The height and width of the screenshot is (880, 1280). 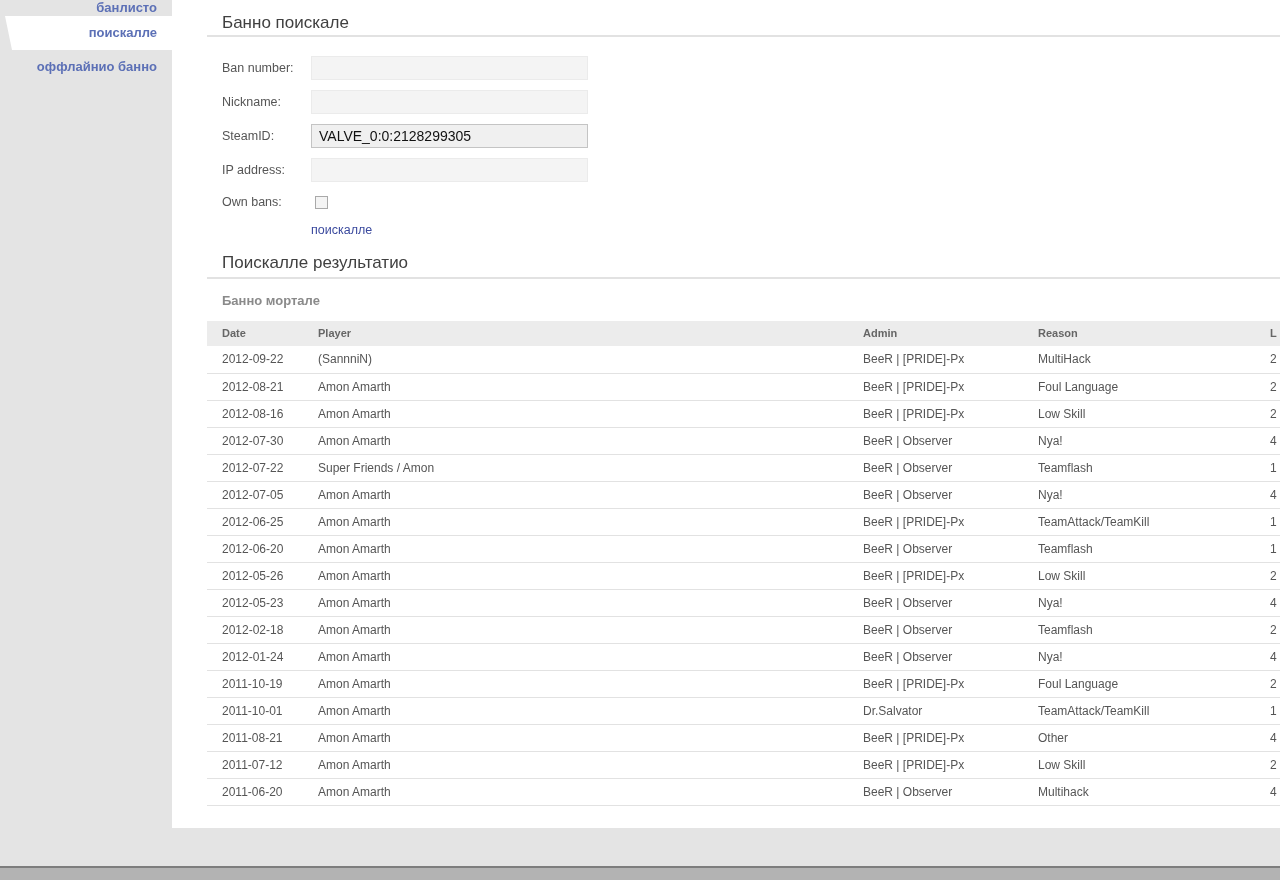 I want to click on text-field: VALVE_0:0:2128299305, so click(x=449, y=136).